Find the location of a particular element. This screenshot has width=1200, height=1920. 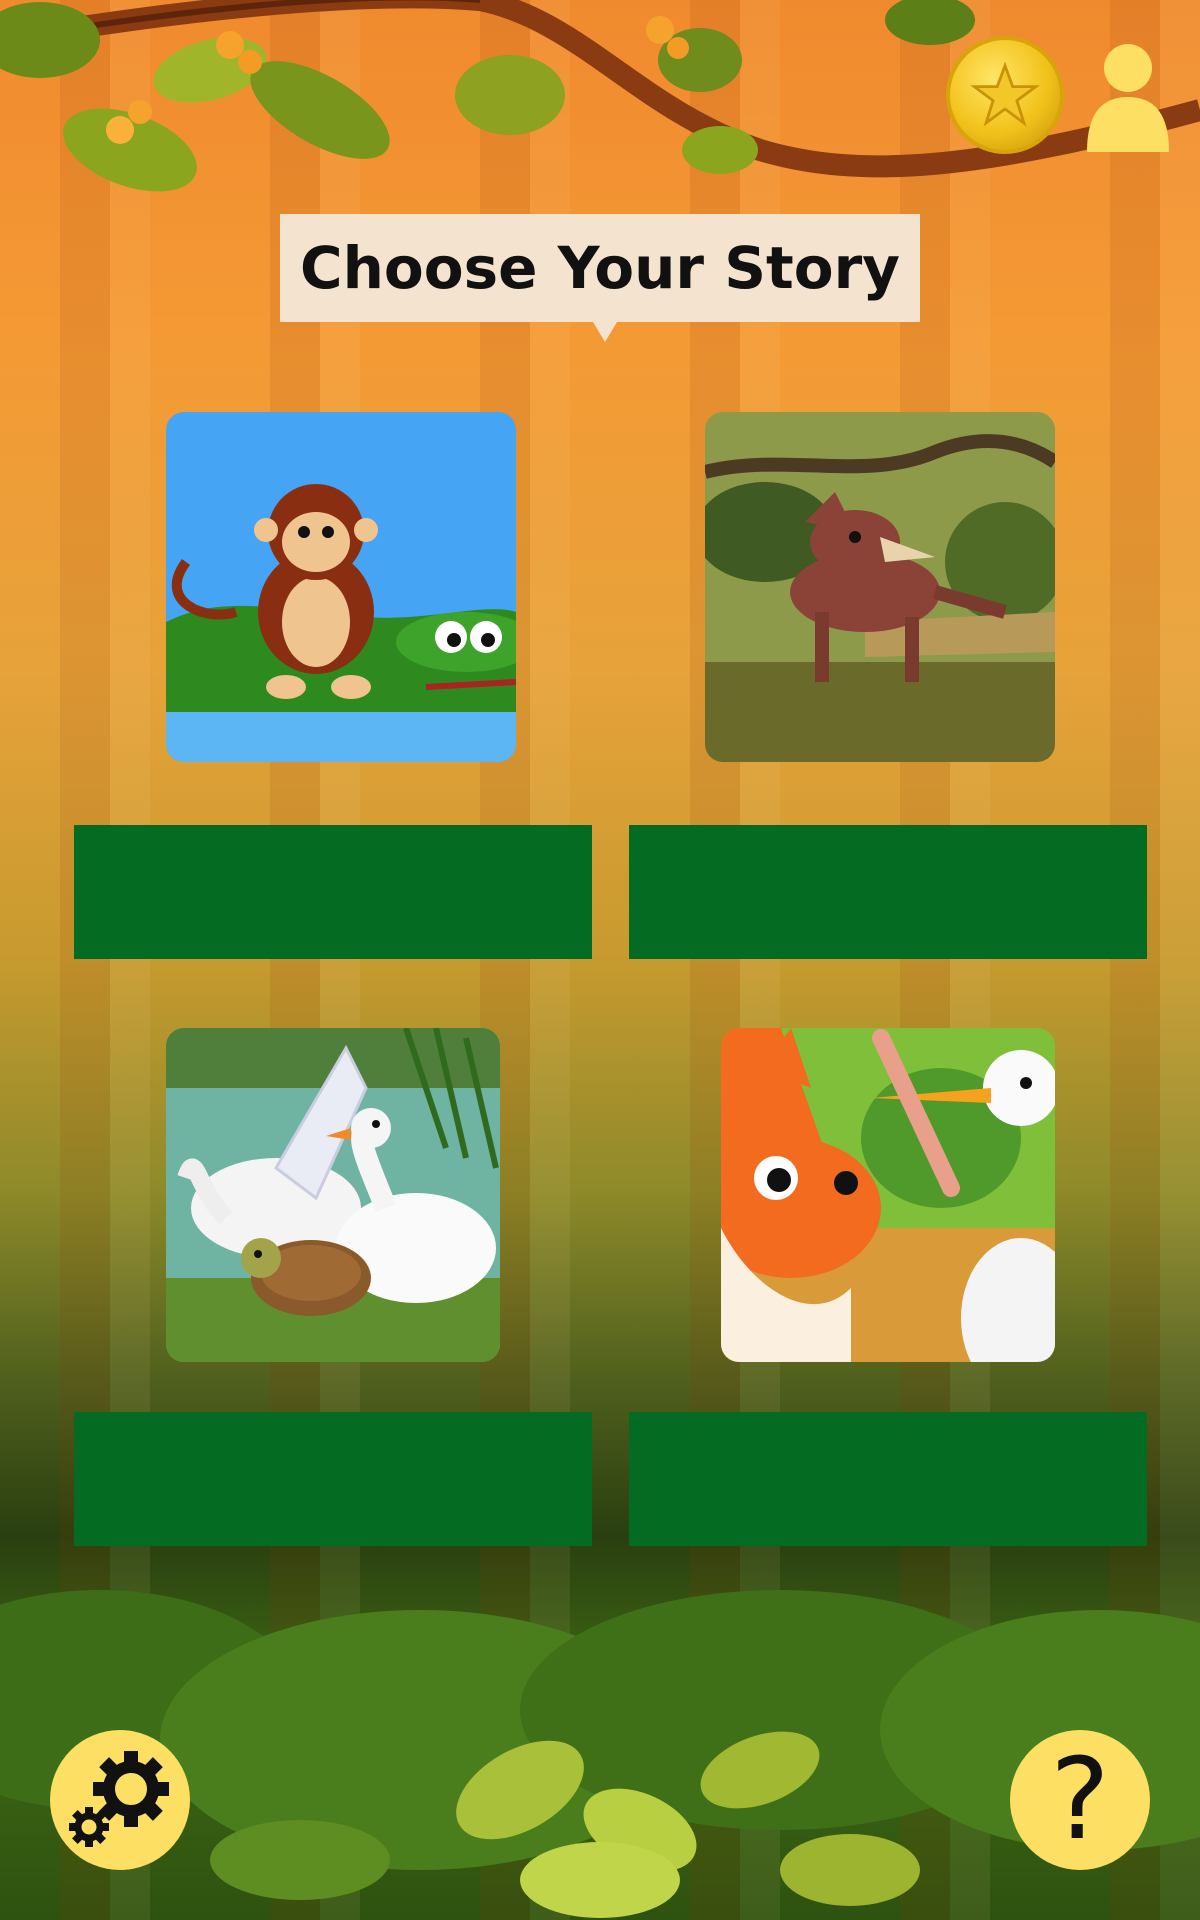

monkey-crocodile-illustration is located at coordinates (341, 587).